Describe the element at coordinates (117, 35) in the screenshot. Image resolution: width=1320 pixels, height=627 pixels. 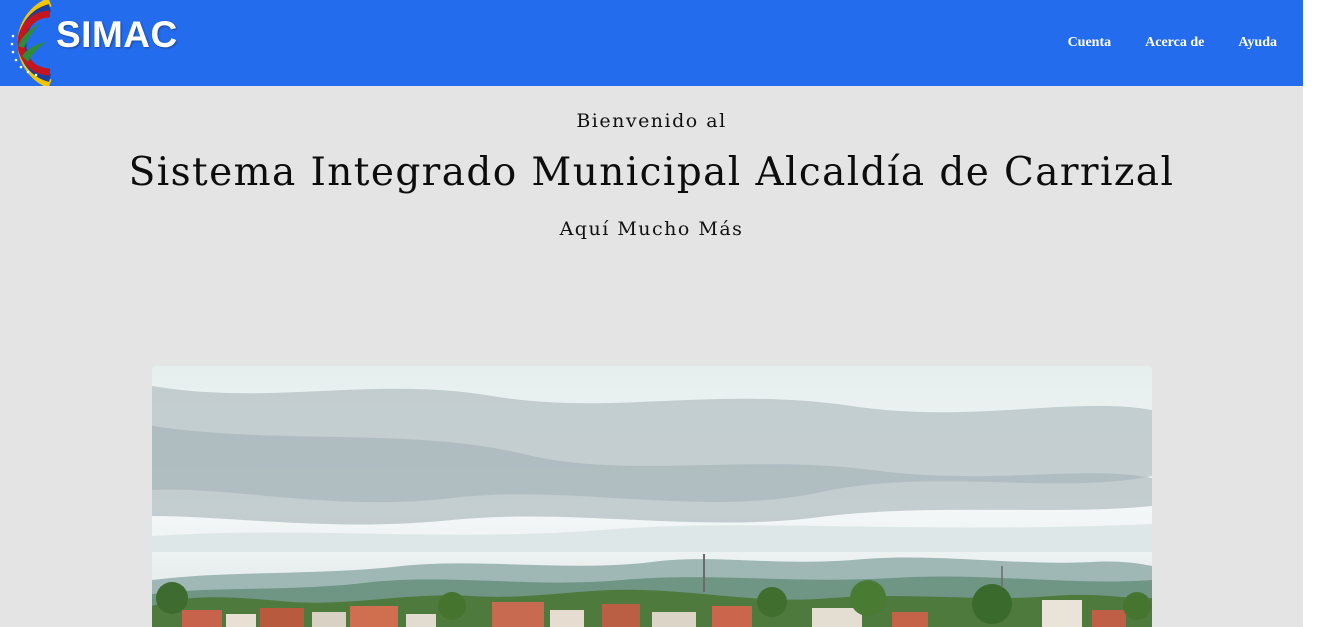
I see `brand-name: SIMAC` at that location.